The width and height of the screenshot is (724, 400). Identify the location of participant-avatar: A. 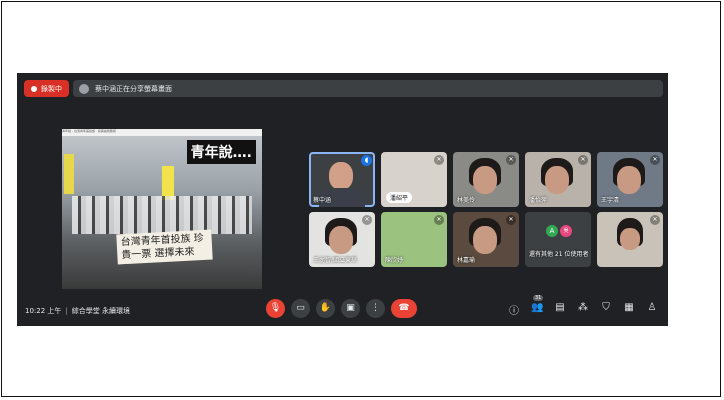
(552, 231).